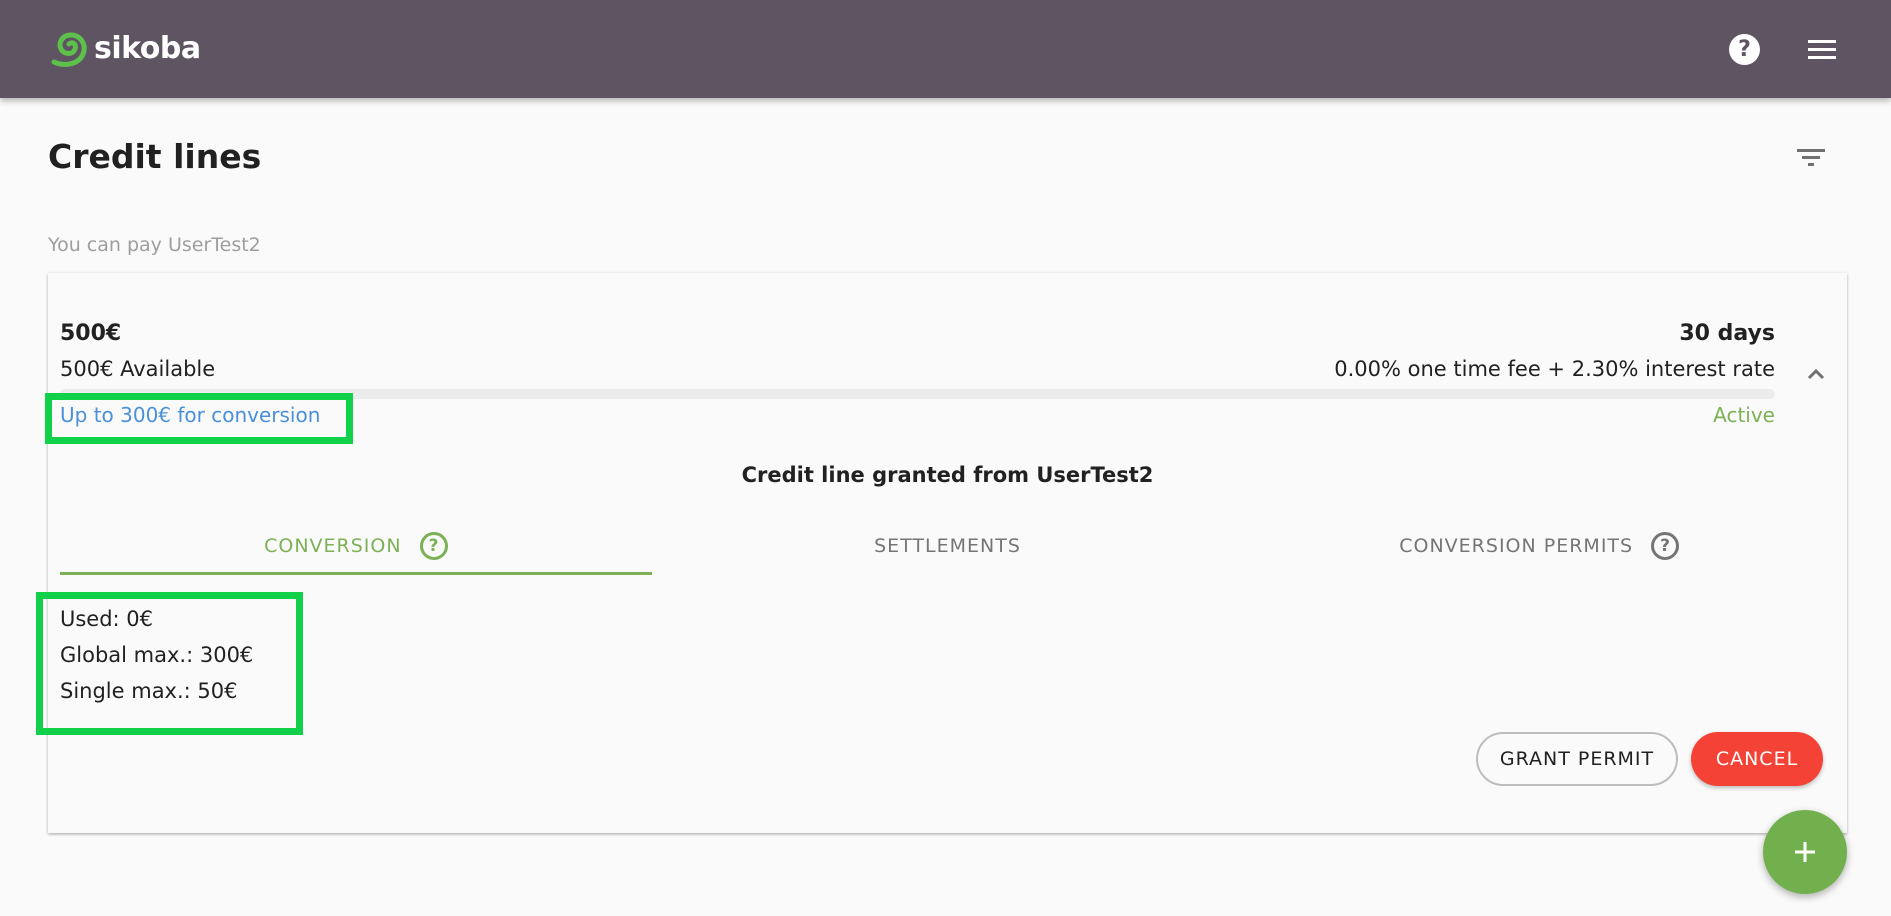 This screenshot has height=916, width=1891. Describe the element at coordinates (945, 49) in the screenshot. I see `app-header: sikoba ?` at that location.